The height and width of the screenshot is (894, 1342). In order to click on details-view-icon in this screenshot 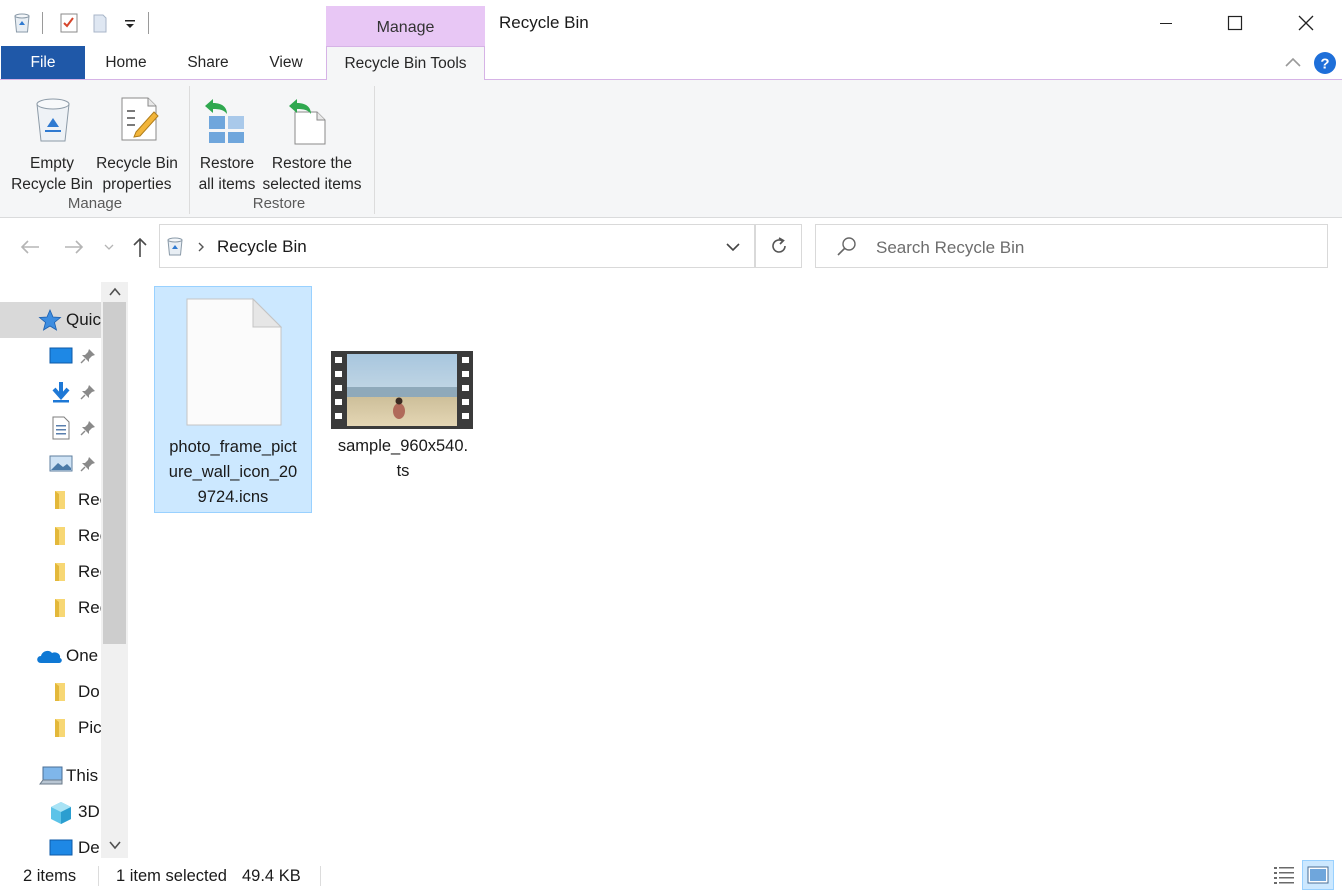, I will do `click(1284, 875)`.